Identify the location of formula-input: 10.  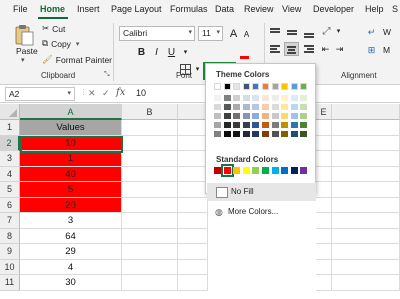
(141, 93).